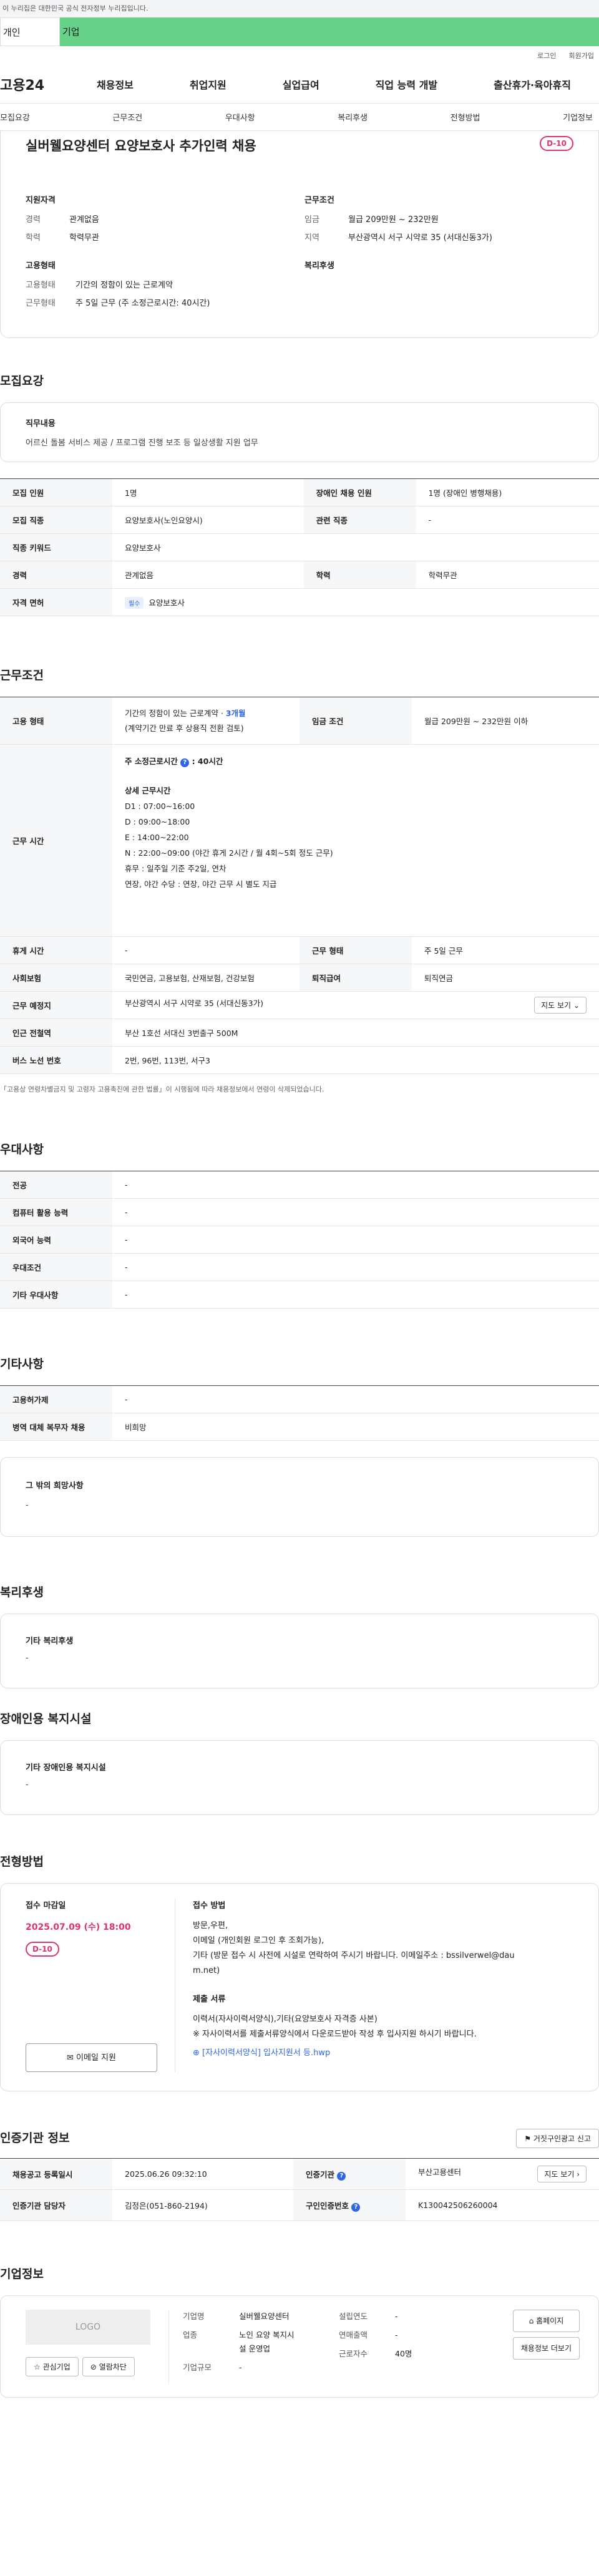 The height and width of the screenshot is (2576, 599). What do you see at coordinates (84, 238) in the screenshot?
I see `qual-value: 학력무관` at bounding box center [84, 238].